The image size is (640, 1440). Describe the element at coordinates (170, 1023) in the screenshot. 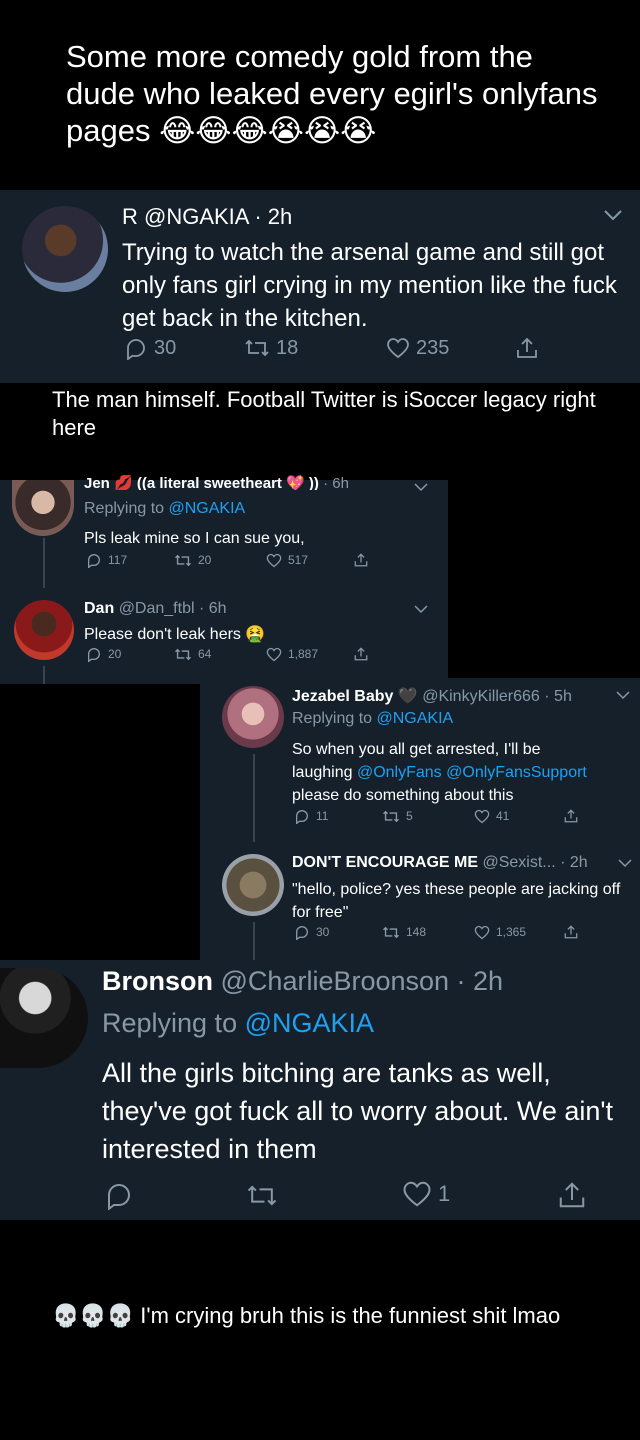

I see `replying-label: Replying to` at that location.